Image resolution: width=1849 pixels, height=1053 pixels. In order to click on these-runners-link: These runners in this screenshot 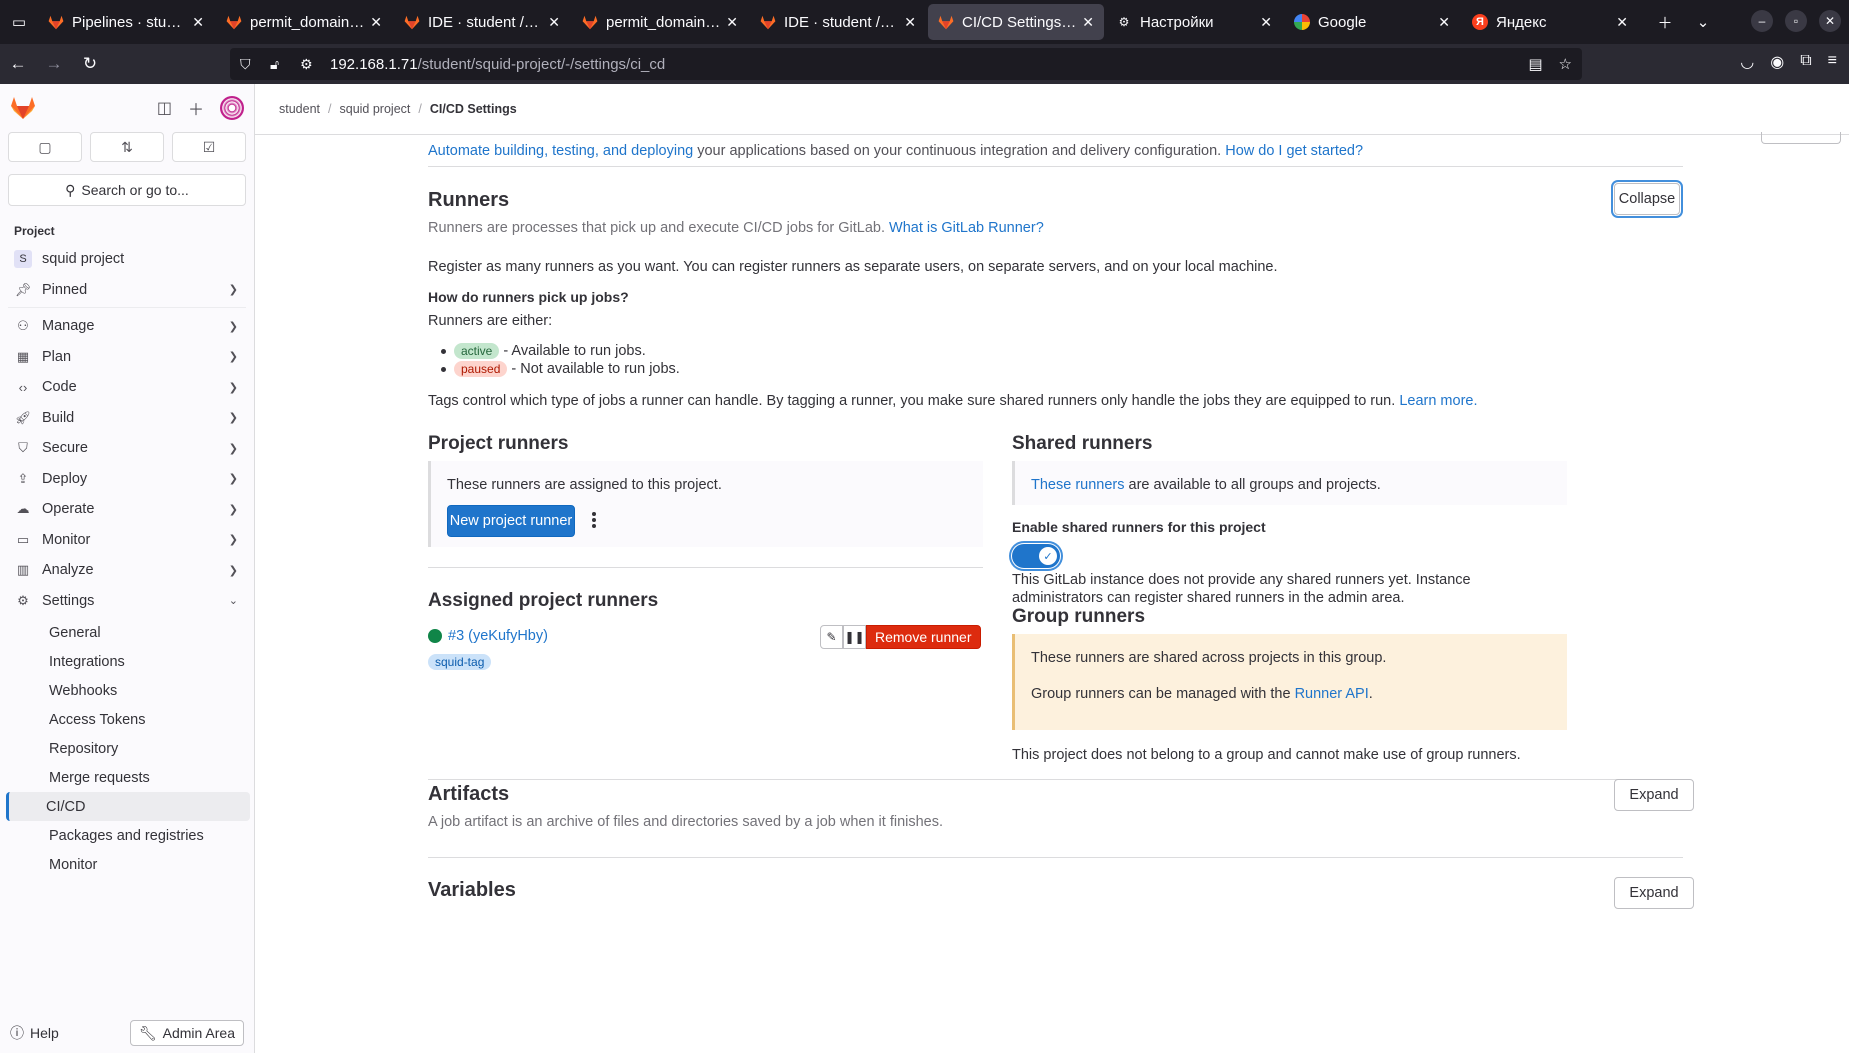, I will do `click(1078, 485)`.